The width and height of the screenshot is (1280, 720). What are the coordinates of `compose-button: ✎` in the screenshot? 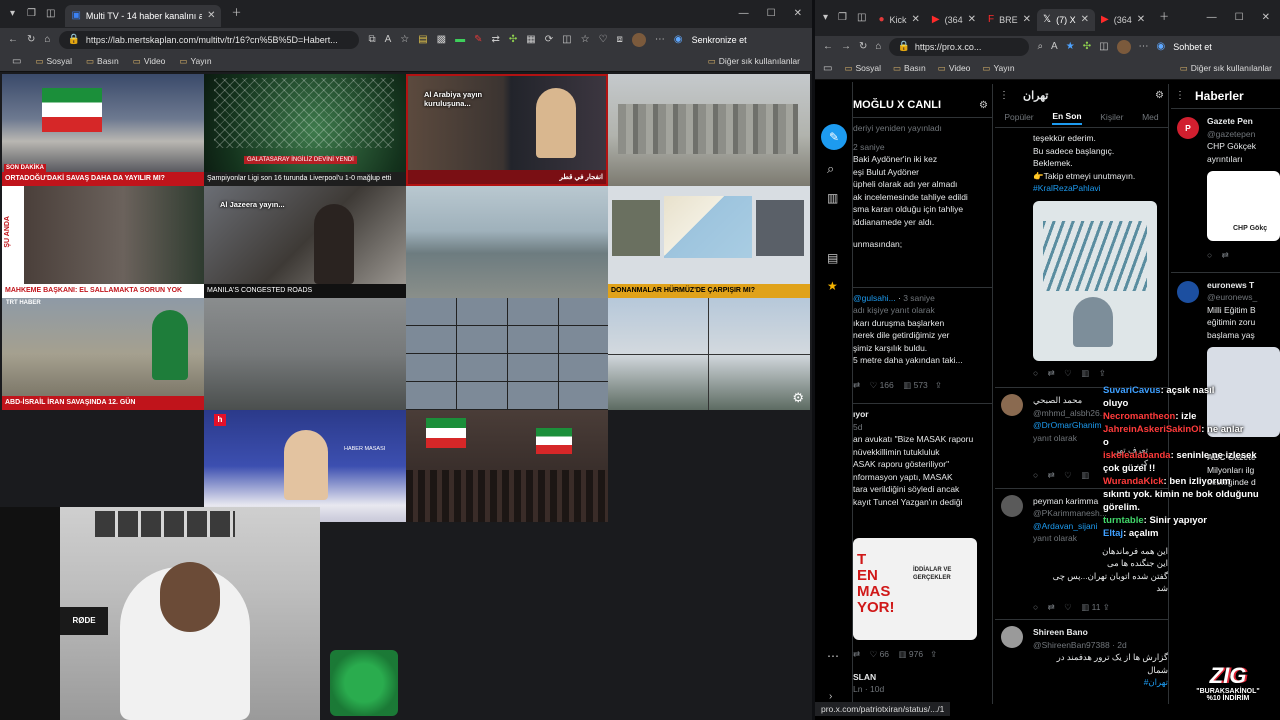 It's located at (834, 137).